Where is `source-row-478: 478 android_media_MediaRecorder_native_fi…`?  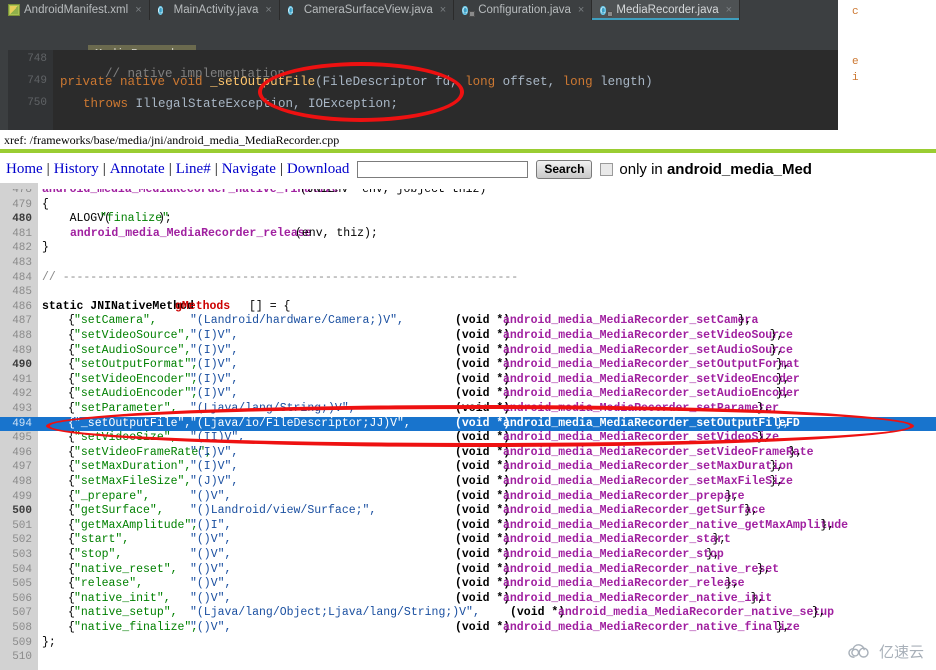 source-row-478: 478 android_media_MediaRecorder_native_fi… is located at coordinates (468, 190).